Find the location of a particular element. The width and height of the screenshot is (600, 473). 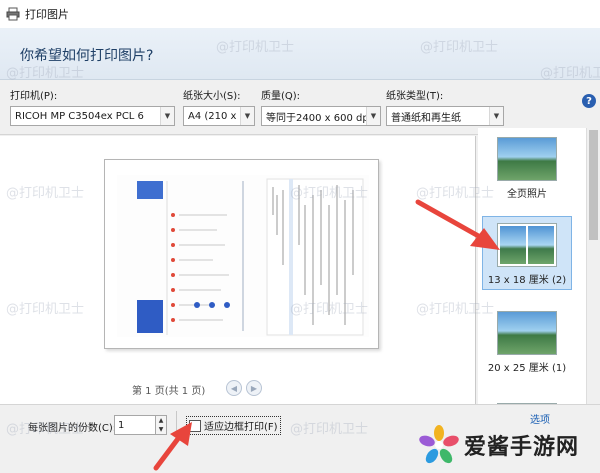

paper-type-label: 纸张类型(T): is located at coordinates (415, 96).